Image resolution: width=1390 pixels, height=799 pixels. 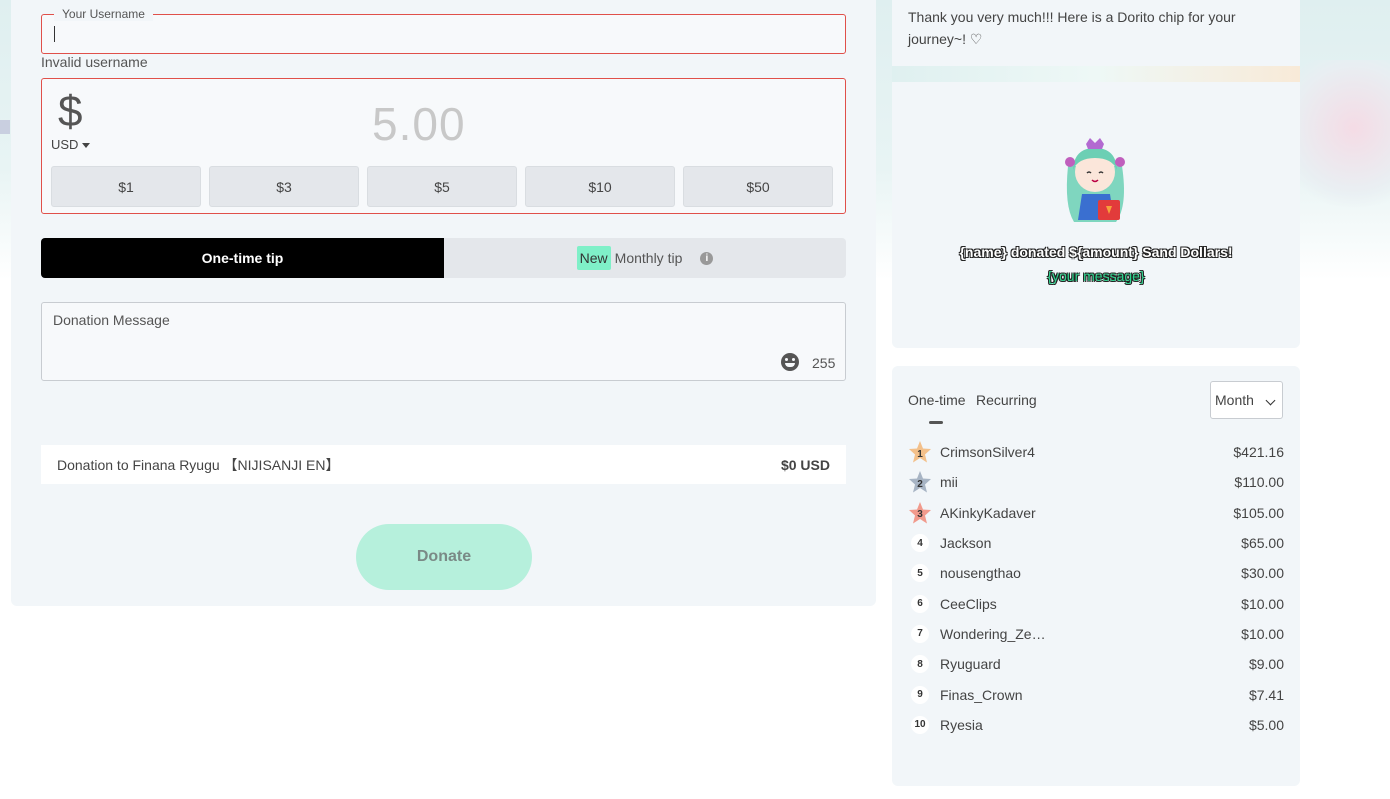 I want to click on donor-name: CeeClips, so click(x=968, y=603).